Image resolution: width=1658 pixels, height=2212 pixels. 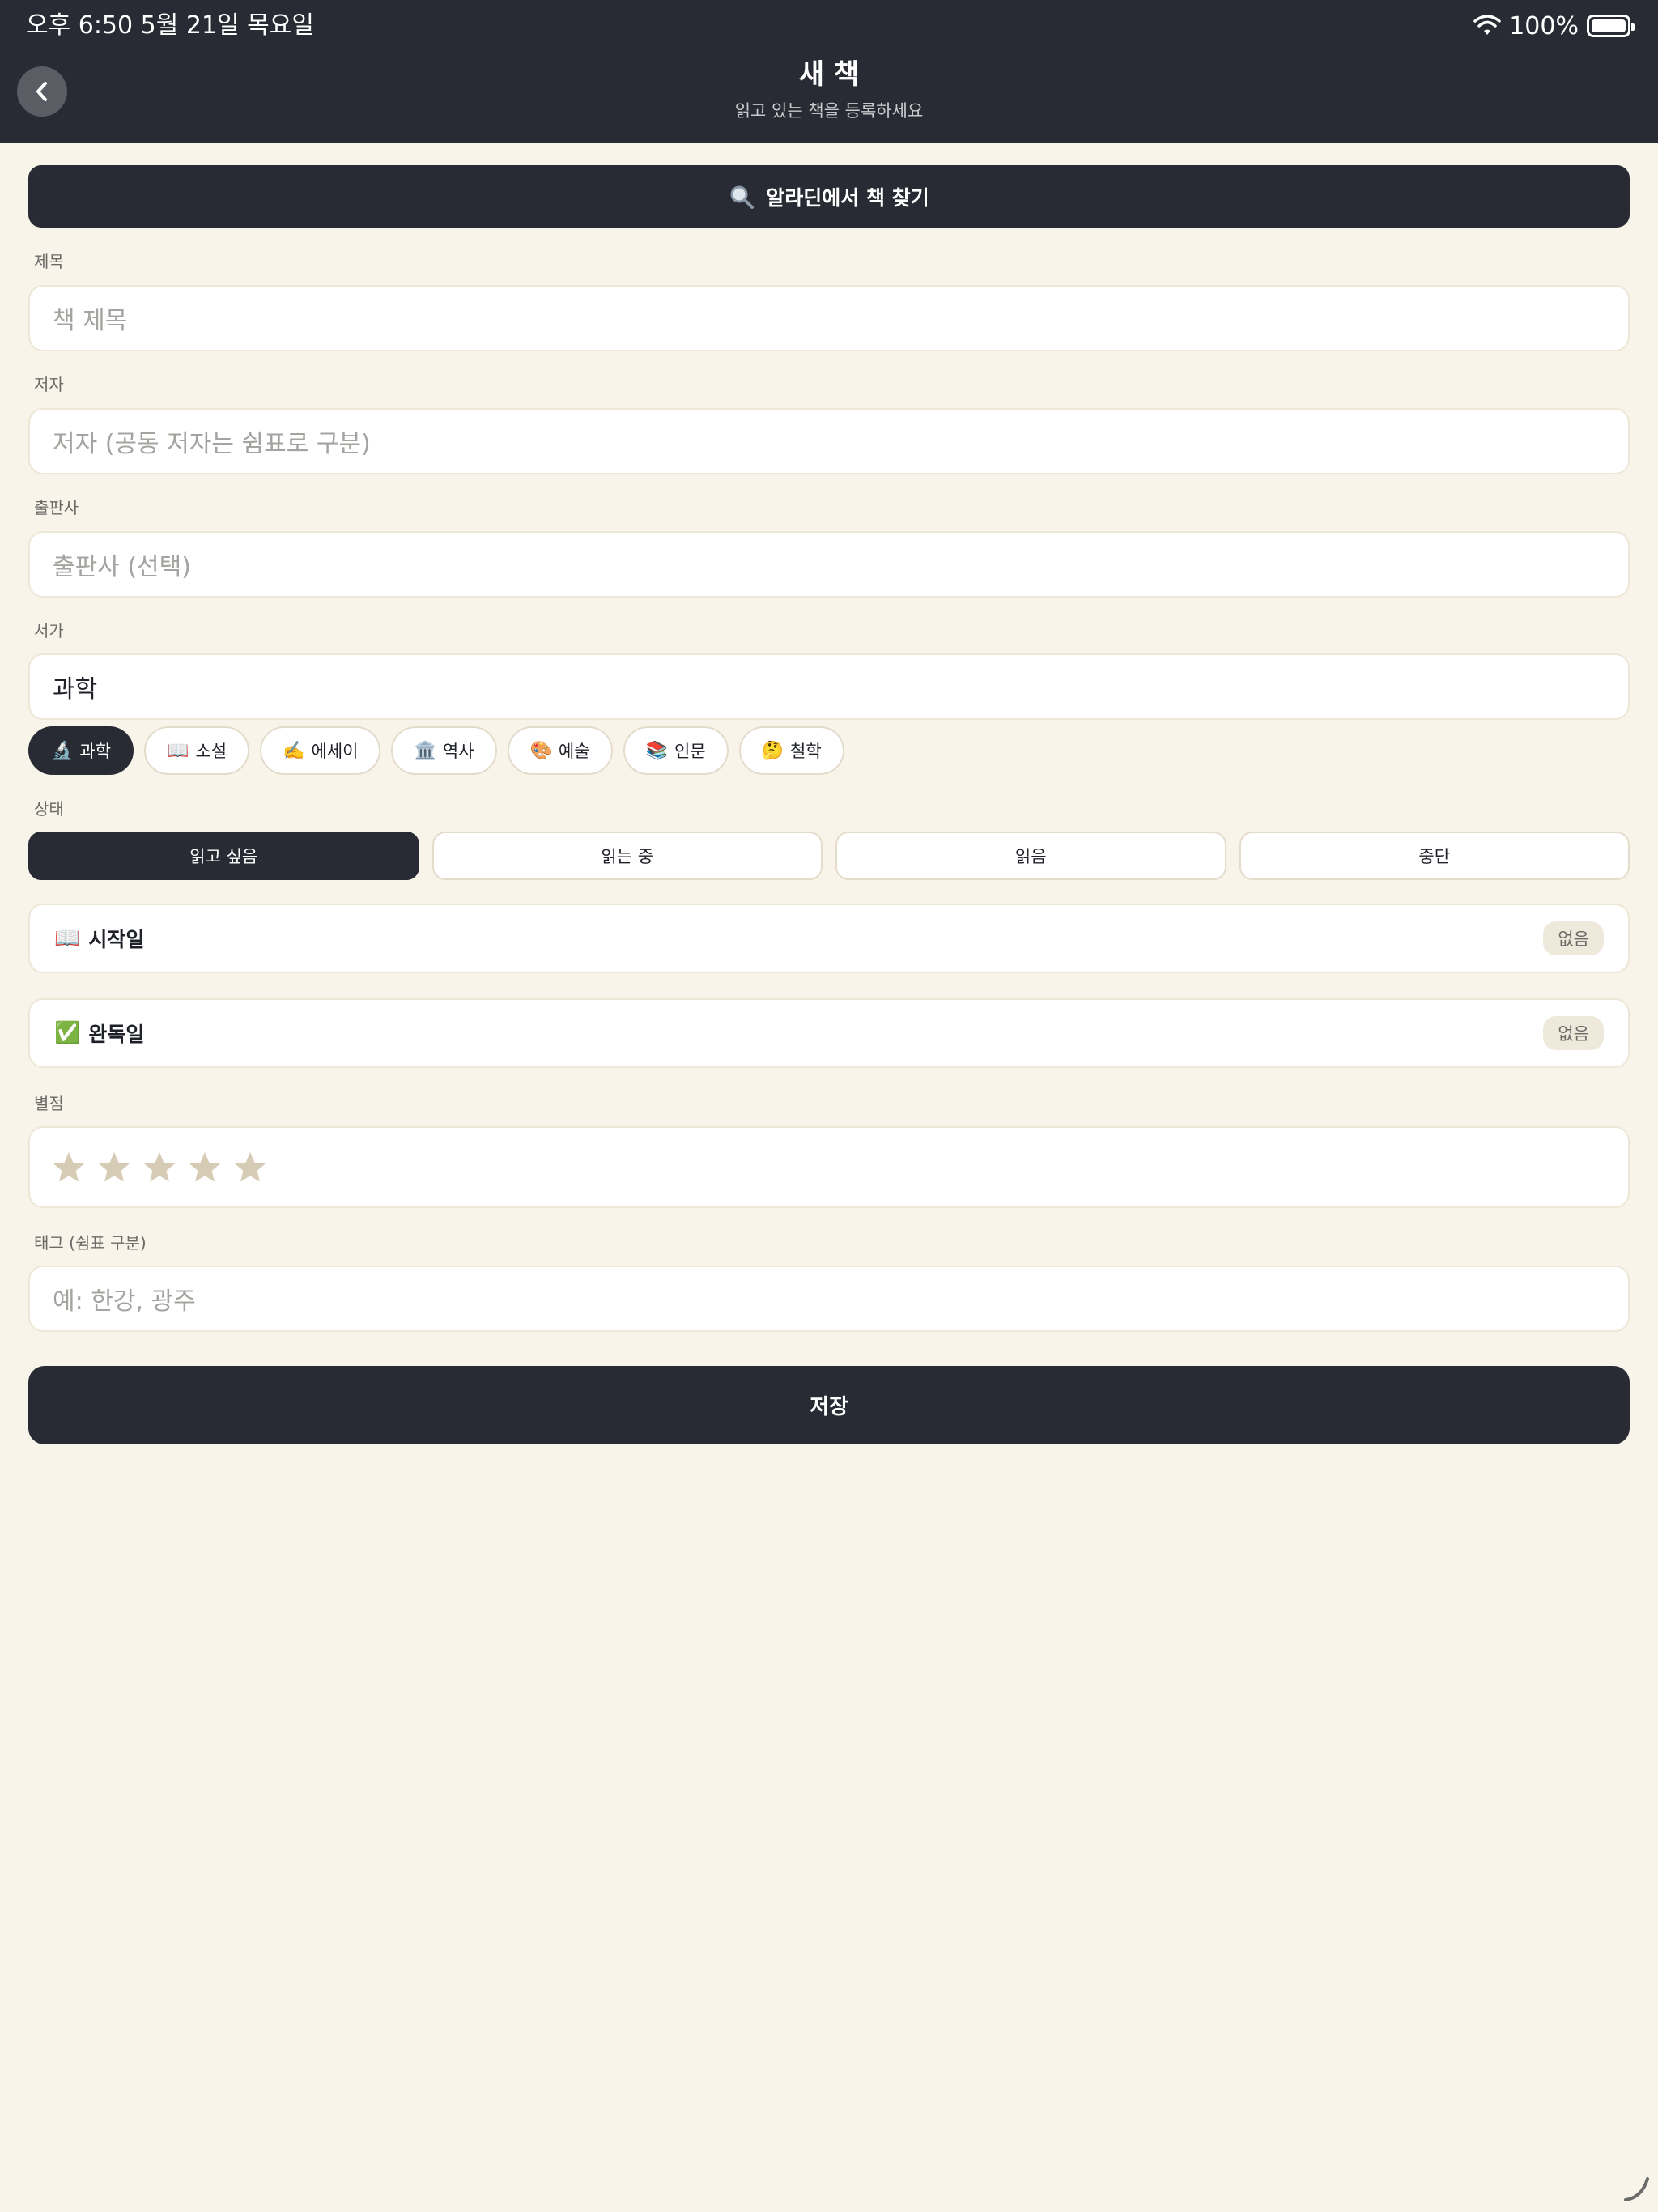 I want to click on shelf-chip-label: 과학, so click(x=95, y=752).